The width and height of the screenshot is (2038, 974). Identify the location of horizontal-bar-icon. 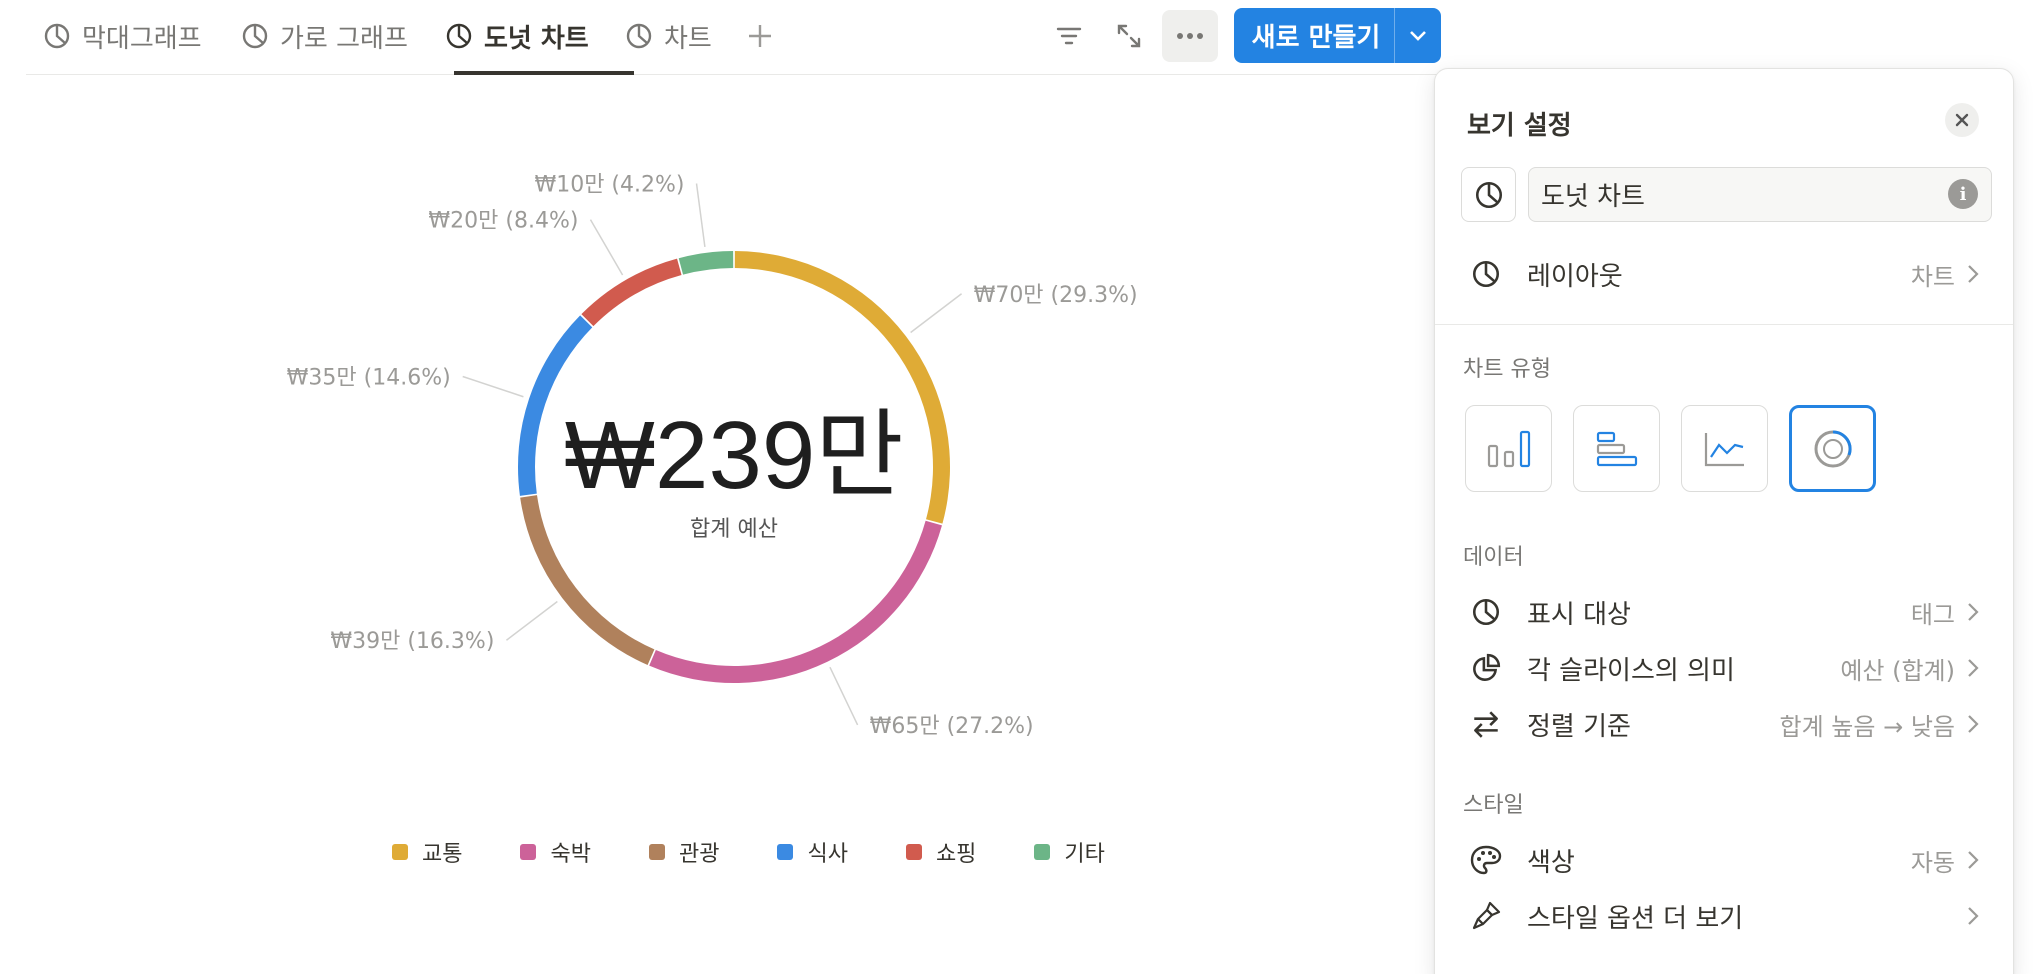
(1616, 448).